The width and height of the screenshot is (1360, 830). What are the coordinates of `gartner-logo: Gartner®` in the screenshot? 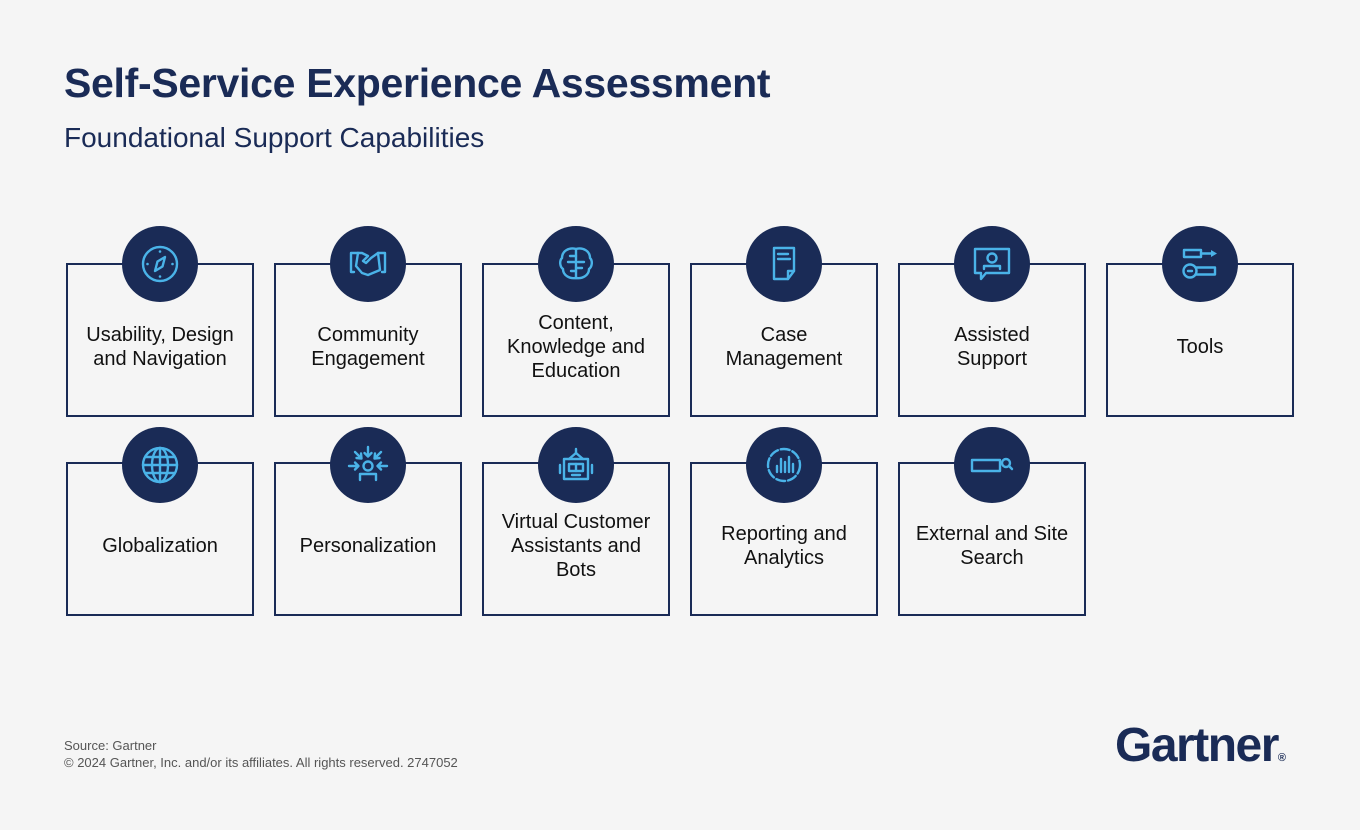 It's located at (1200, 745).